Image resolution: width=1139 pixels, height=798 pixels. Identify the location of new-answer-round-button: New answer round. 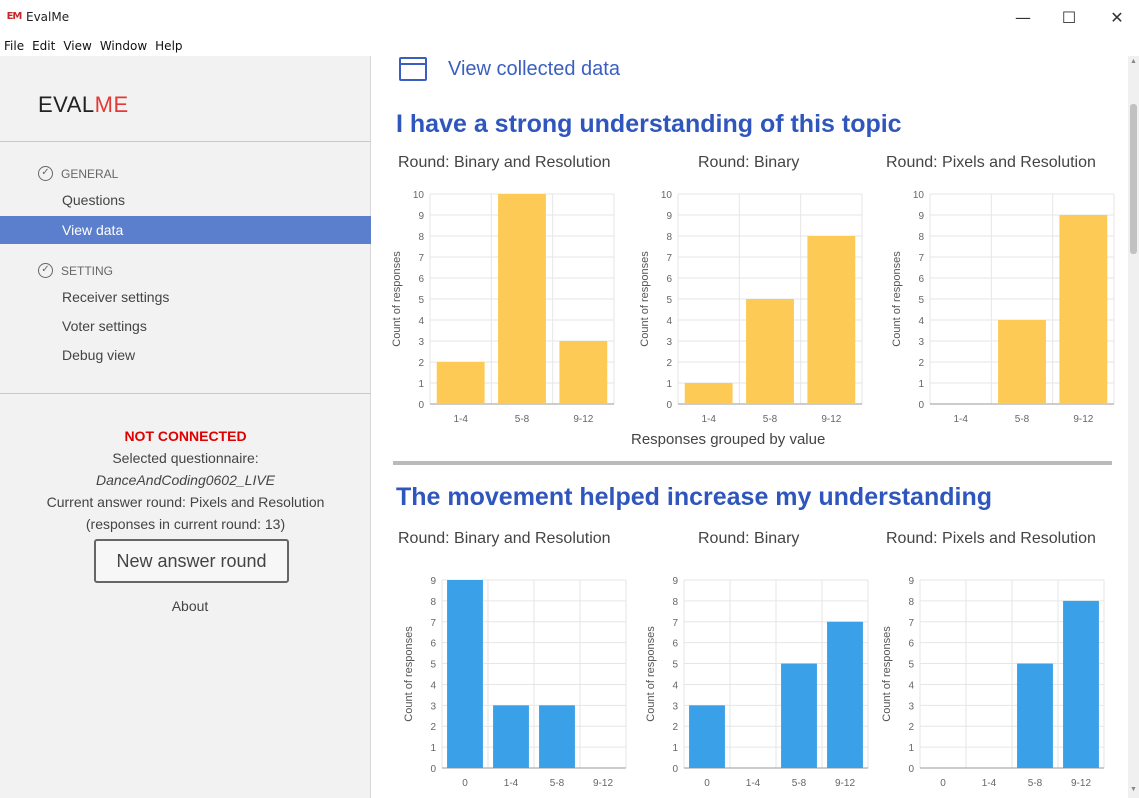
(191, 561).